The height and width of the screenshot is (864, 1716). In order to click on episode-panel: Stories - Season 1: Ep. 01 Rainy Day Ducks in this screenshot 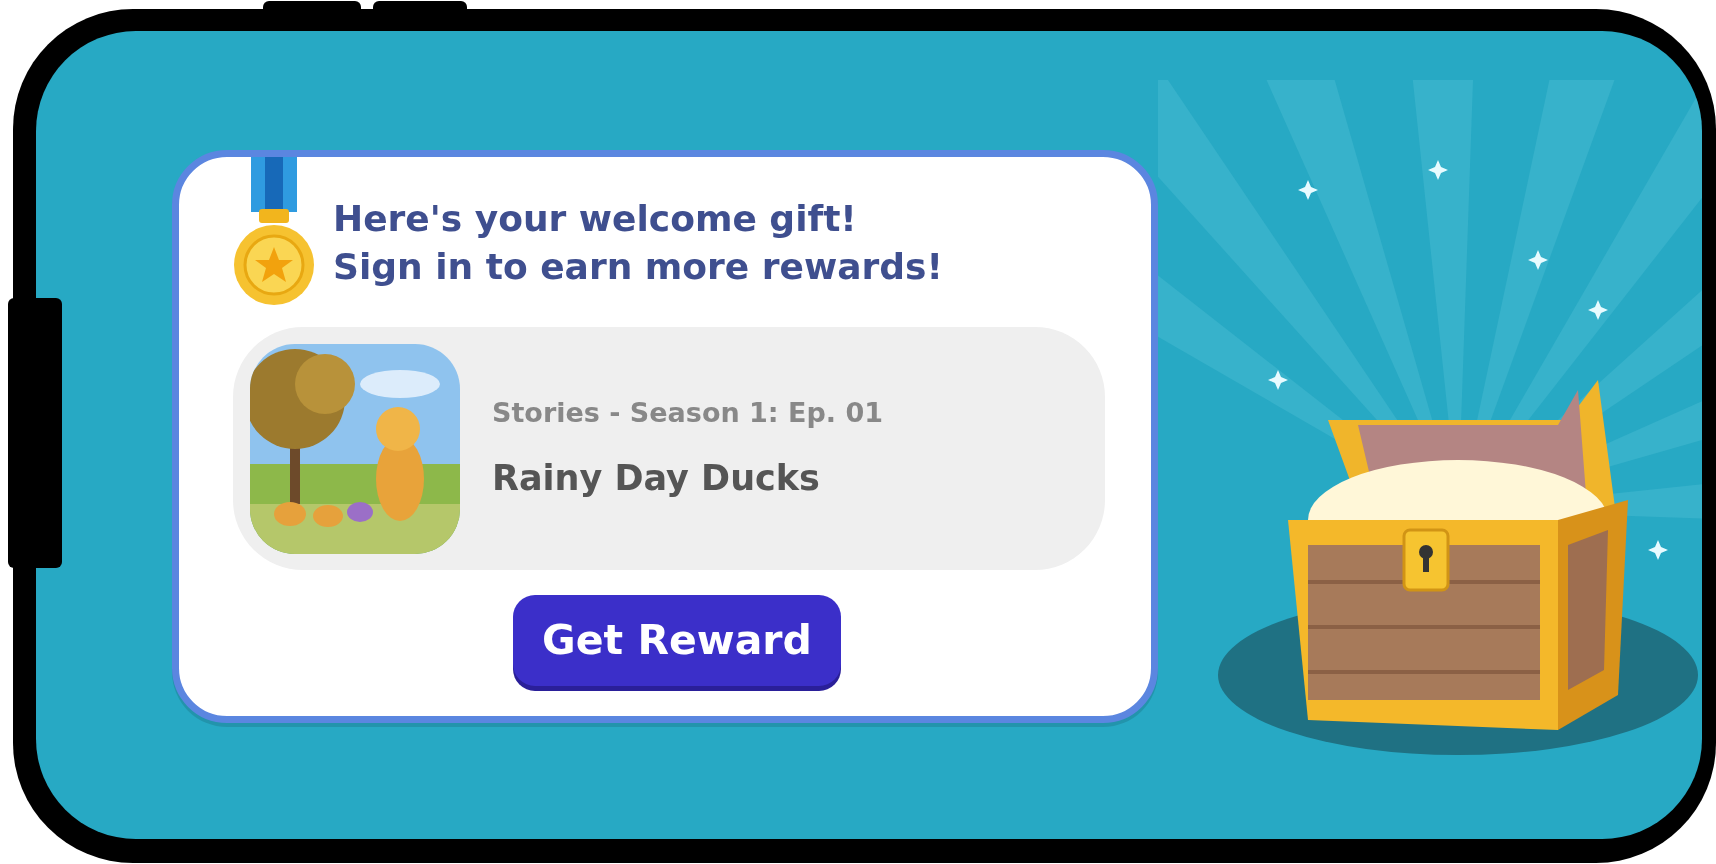, I will do `click(669, 448)`.